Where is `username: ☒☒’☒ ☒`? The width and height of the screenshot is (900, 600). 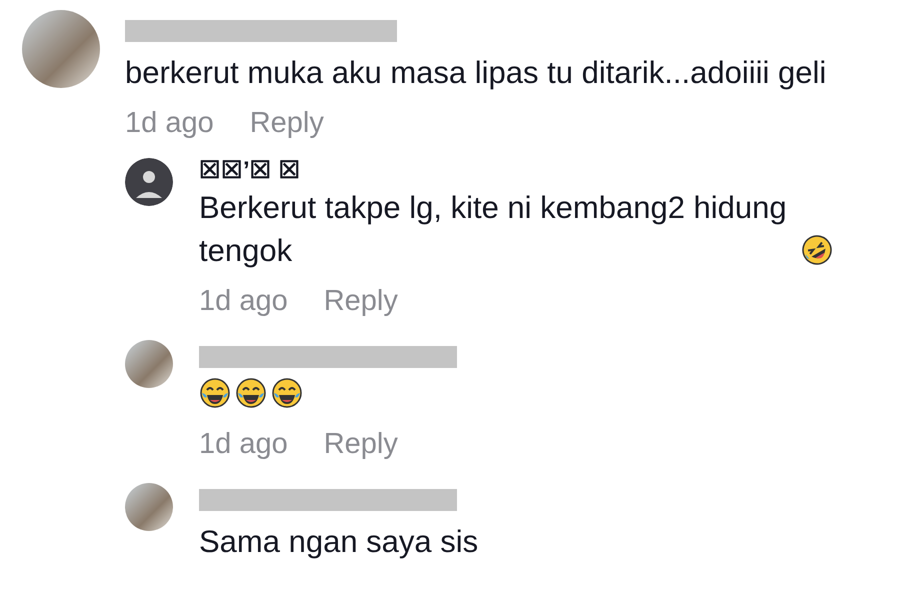
username: ☒☒’☒ ☒ is located at coordinates (518, 171).